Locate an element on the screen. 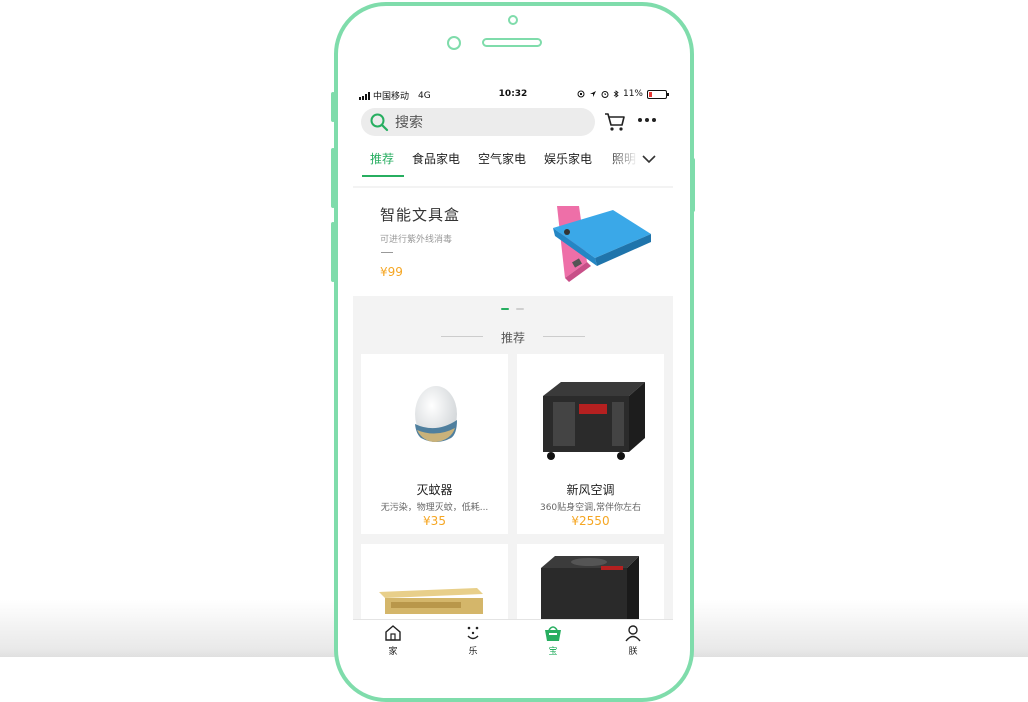 The height and width of the screenshot is (702, 1028). promo-banner: 智能文具盒 可进行紫外线消毒 ¥99 is located at coordinates (513, 242).